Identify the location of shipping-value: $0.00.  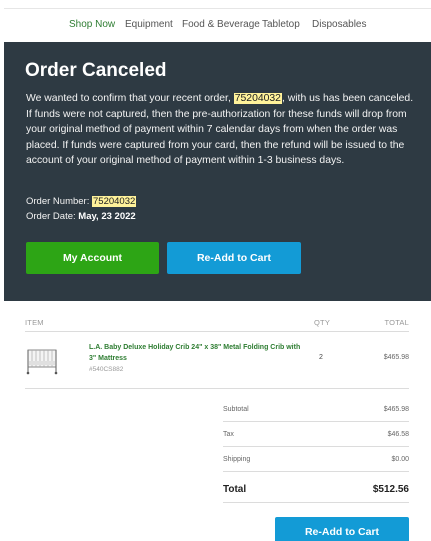
(400, 459).